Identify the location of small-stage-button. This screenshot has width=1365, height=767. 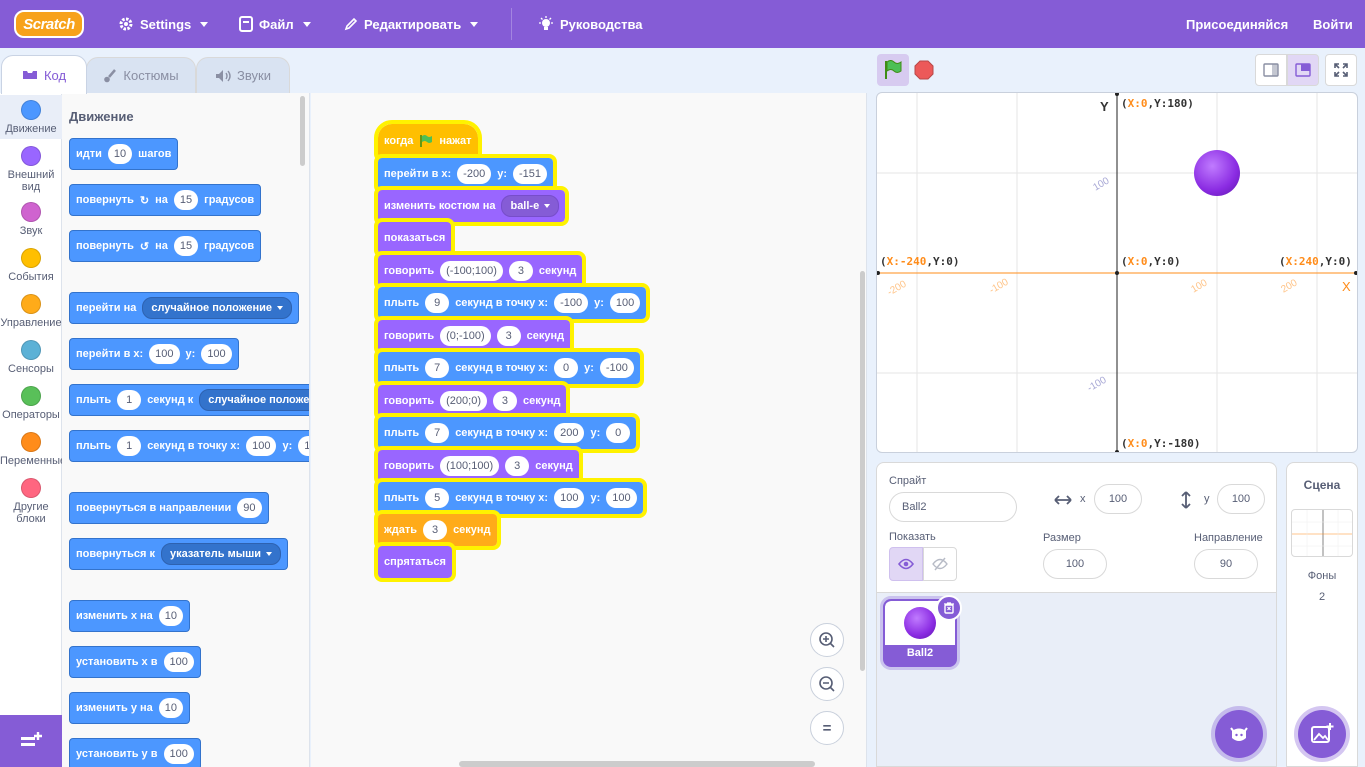
(1271, 70).